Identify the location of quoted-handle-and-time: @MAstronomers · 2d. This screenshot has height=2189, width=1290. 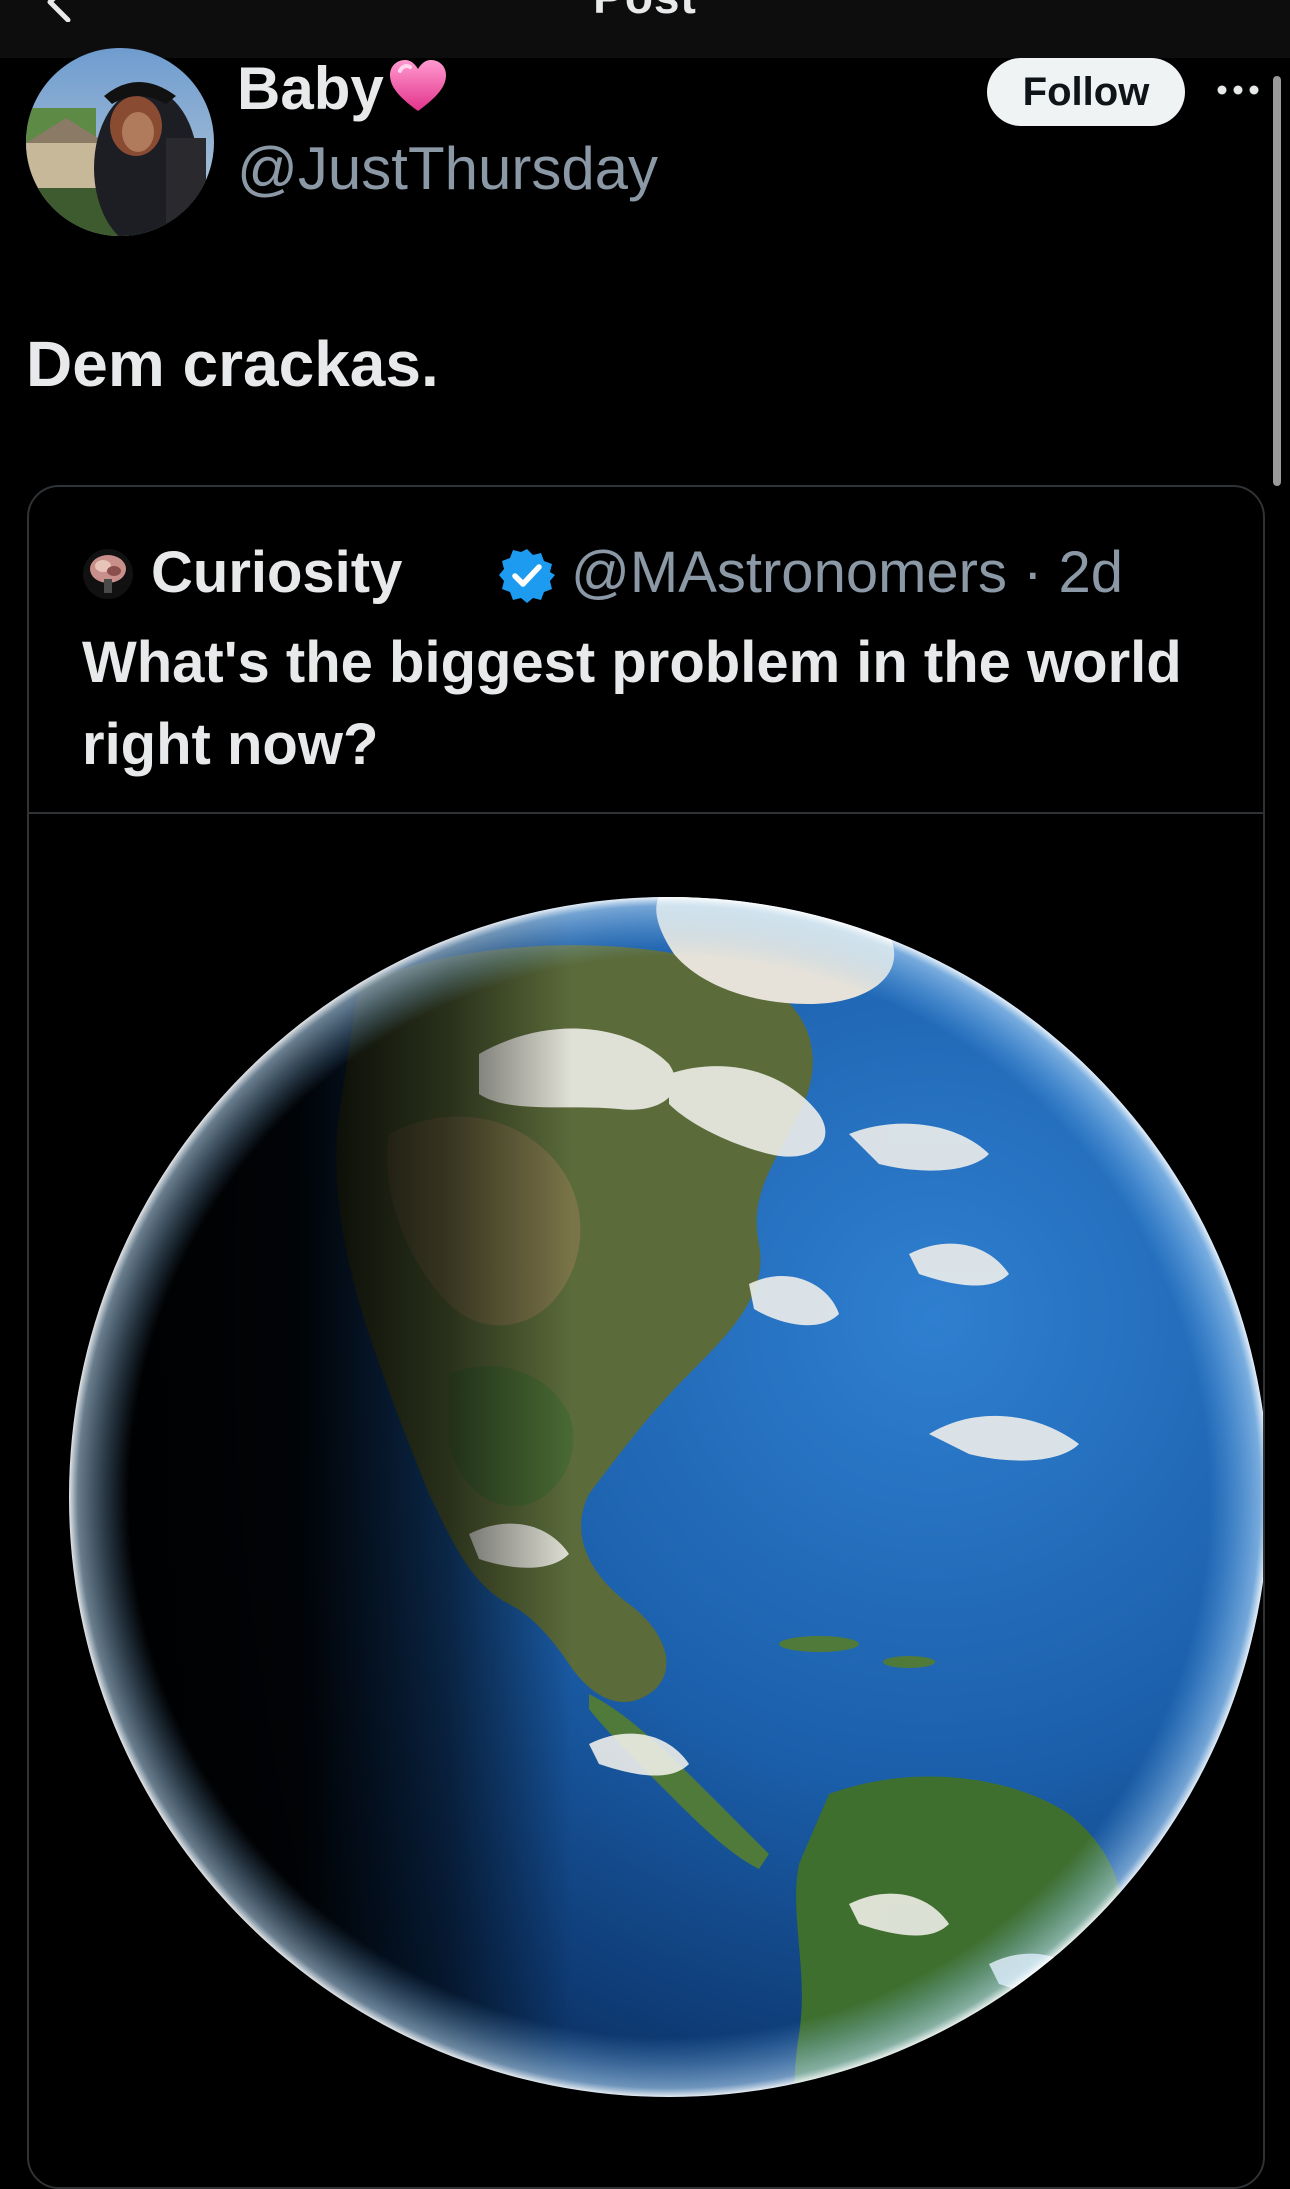
(847, 573).